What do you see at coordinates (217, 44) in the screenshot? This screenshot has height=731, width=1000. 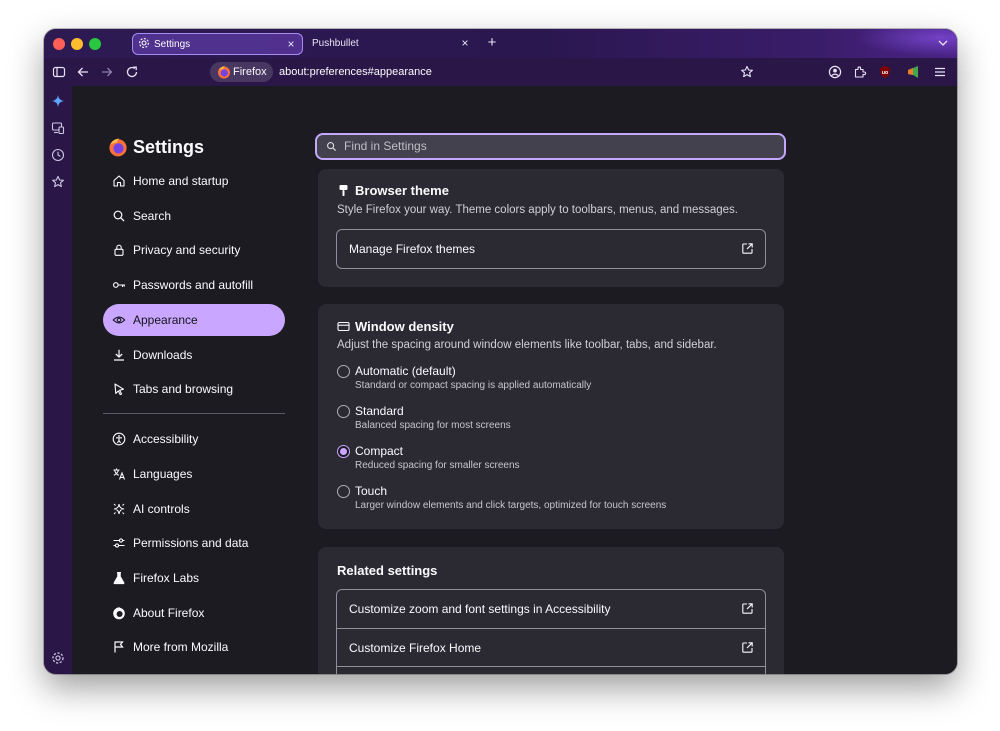 I see `tab-settings: Settings ×` at bounding box center [217, 44].